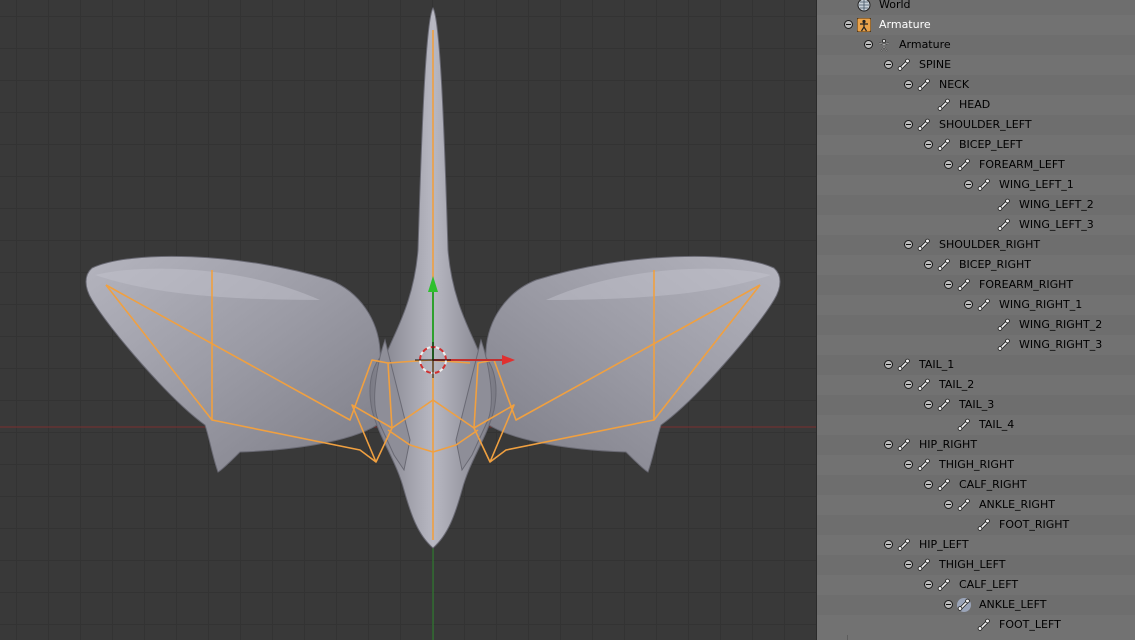  What do you see at coordinates (976, 225) in the screenshot?
I see `outliner-row: WING_LEFT_3` at bounding box center [976, 225].